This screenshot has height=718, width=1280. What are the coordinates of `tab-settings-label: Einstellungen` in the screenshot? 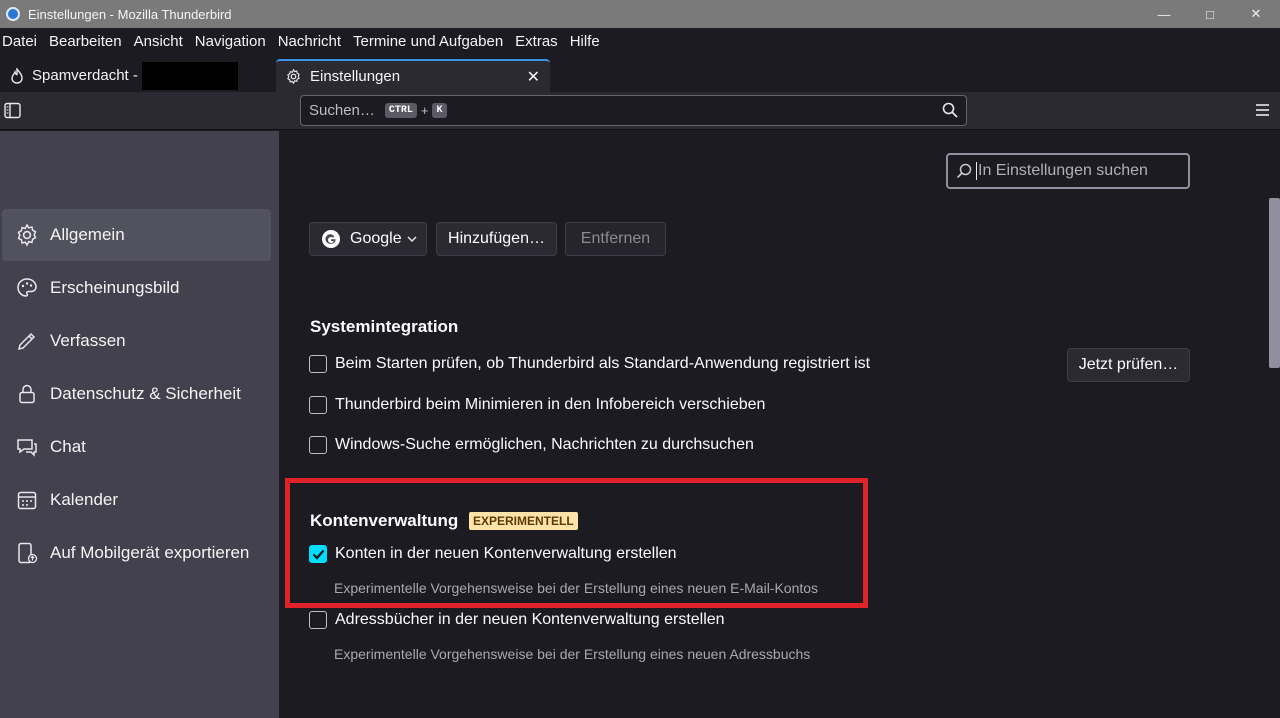 It's located at (355, 76).